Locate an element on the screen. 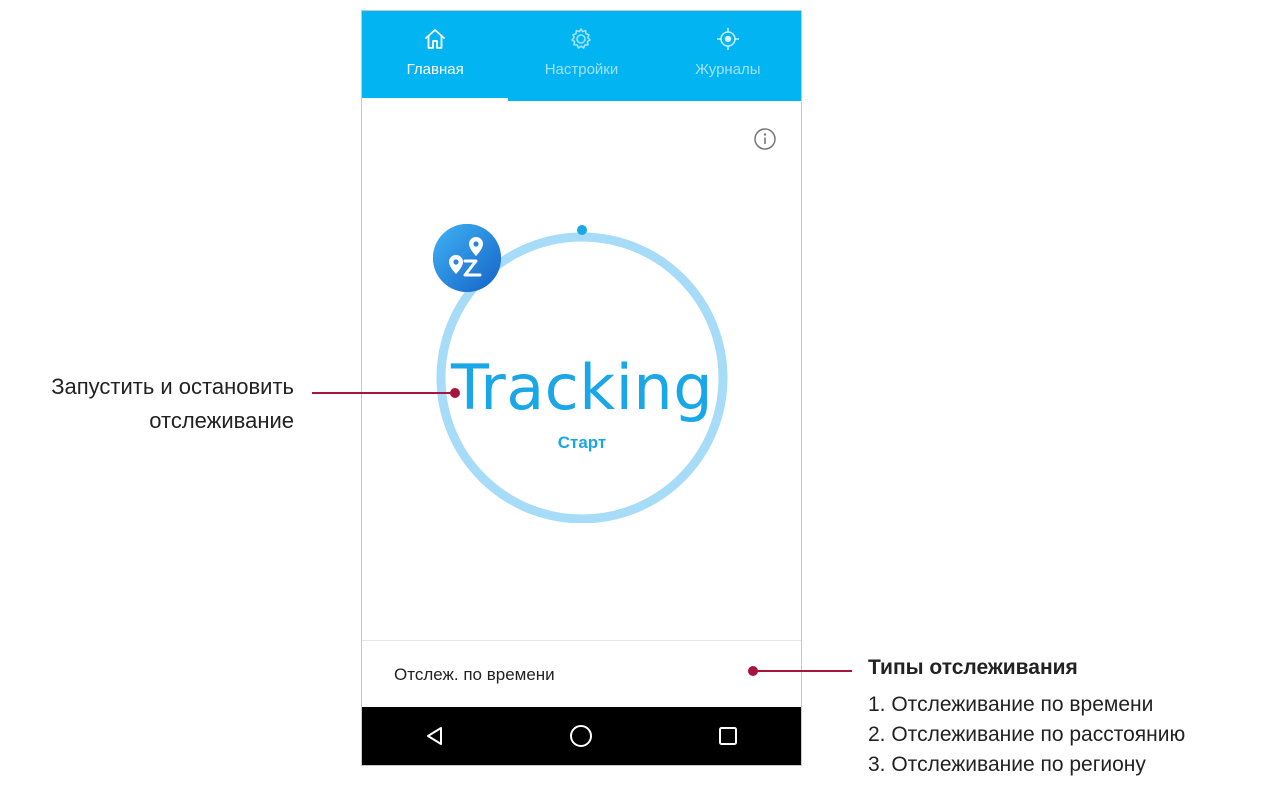  recent-square-icon is located at coordinates (727, 736).